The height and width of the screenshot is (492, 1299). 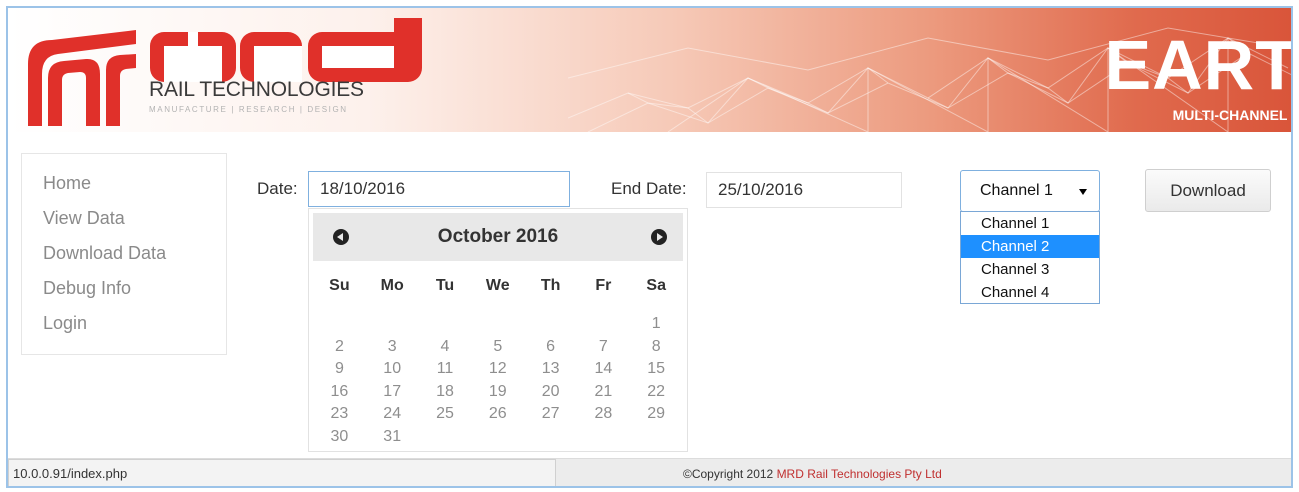 I want to click on channel-option: Channel 1, so click(x=1030, y=223).